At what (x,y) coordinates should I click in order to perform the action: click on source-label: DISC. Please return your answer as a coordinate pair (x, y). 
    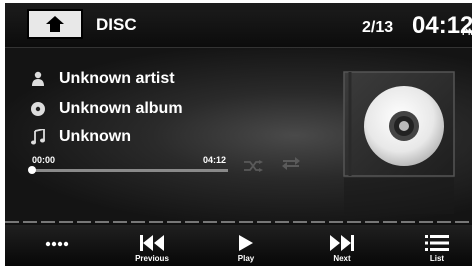
    Looking at the image, I should click on (116, 24).